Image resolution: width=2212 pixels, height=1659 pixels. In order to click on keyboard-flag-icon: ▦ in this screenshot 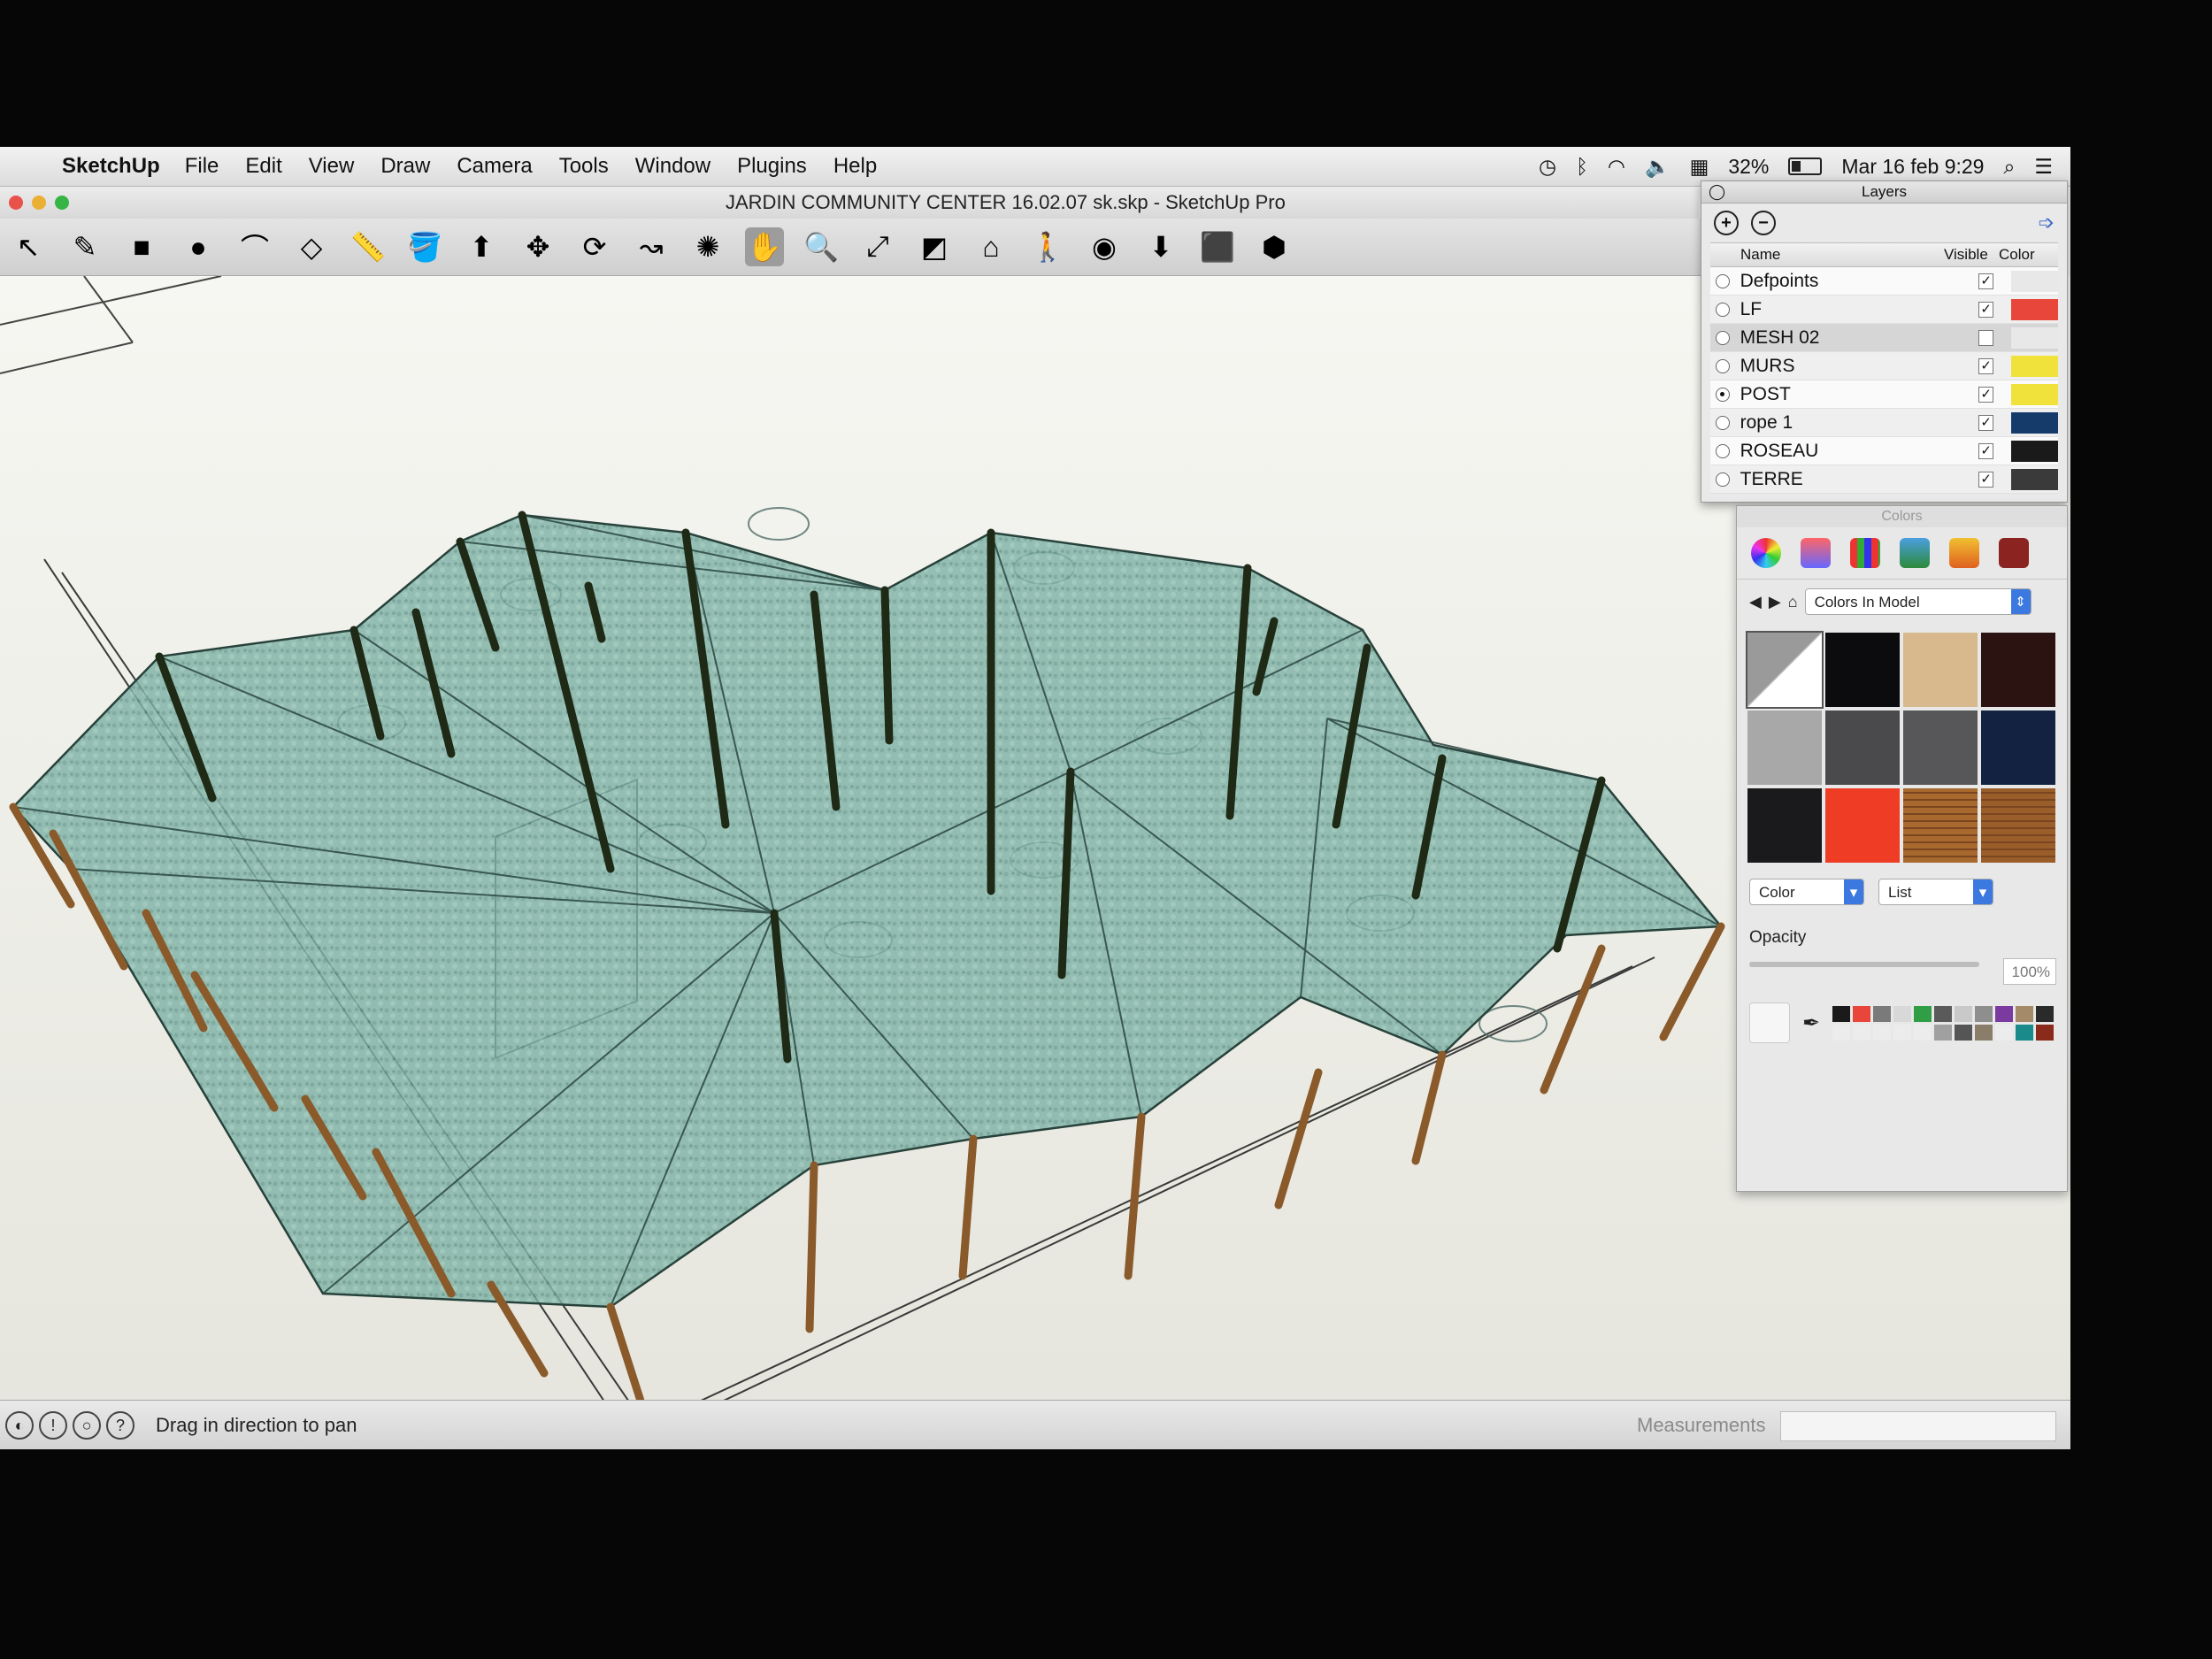, I will do `click(1700, 167)`.